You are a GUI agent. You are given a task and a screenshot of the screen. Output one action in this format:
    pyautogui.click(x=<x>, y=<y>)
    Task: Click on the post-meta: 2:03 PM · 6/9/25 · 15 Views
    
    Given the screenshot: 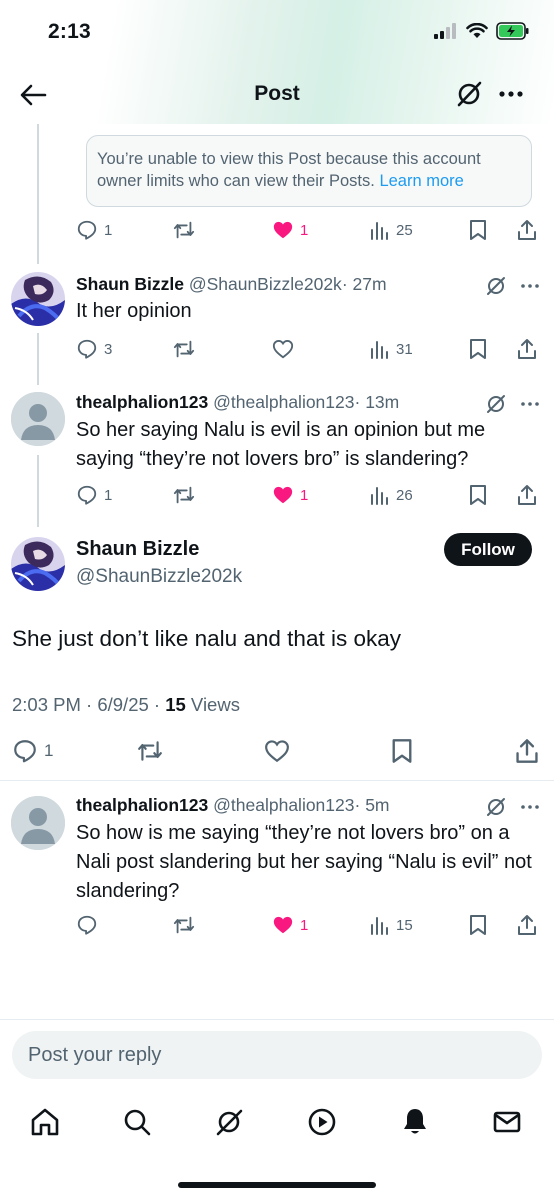 What is the action you would take?
    pyautogui.click(x=126, y=705)
    